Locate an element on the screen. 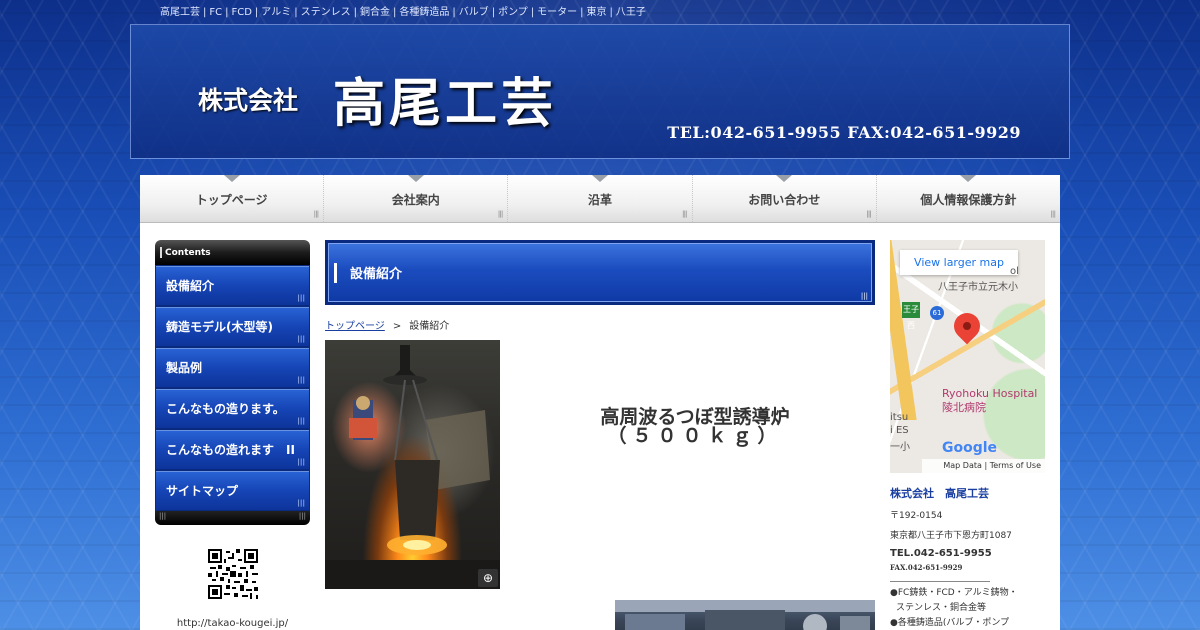  sidebar-item-casting-model: 鋳造モデル(木型等) ||| is located at coordinates (232, 326).